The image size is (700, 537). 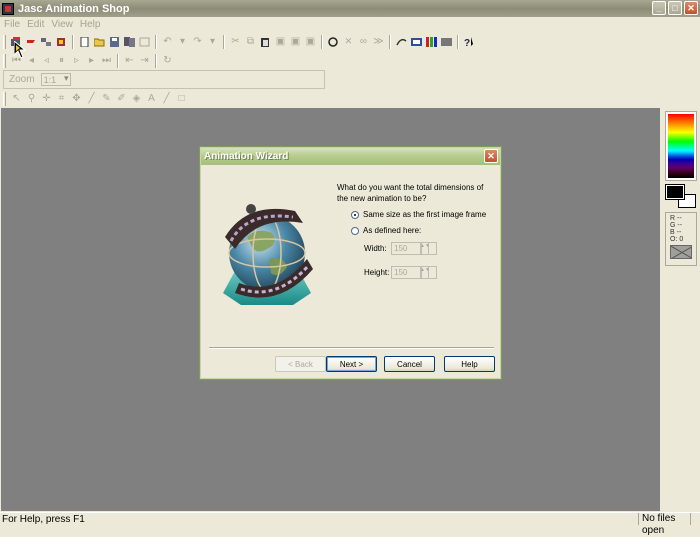 I want to click on option-same-size-label: Same size as the first image frame, so click(x=425, y=214).